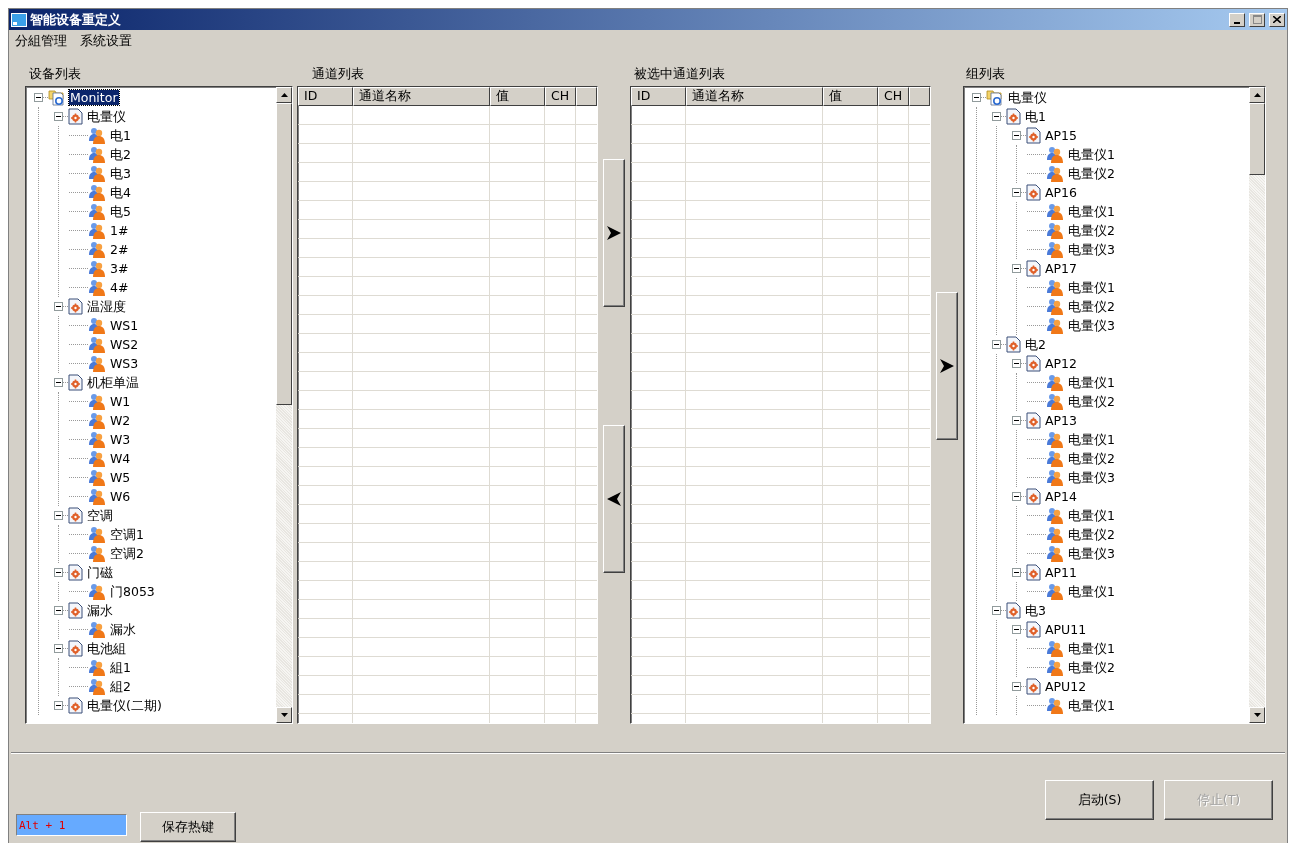 The image size is (1292, 843). Describe the element at coordinates (113, 382) in the screenshot. I see `tree-item: 机柜单温` at that location.